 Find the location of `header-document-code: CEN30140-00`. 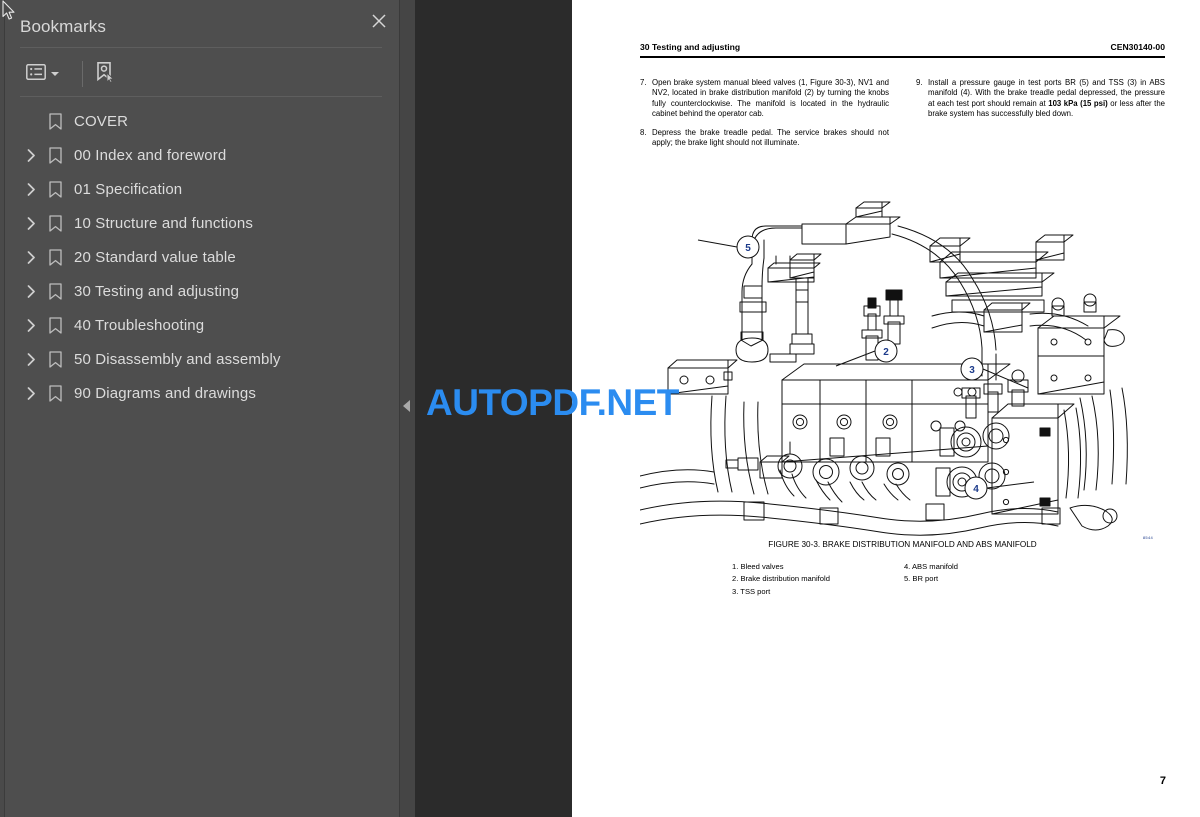

header-document-code: CEN30140-00 is located at coordinates (1137, 47).